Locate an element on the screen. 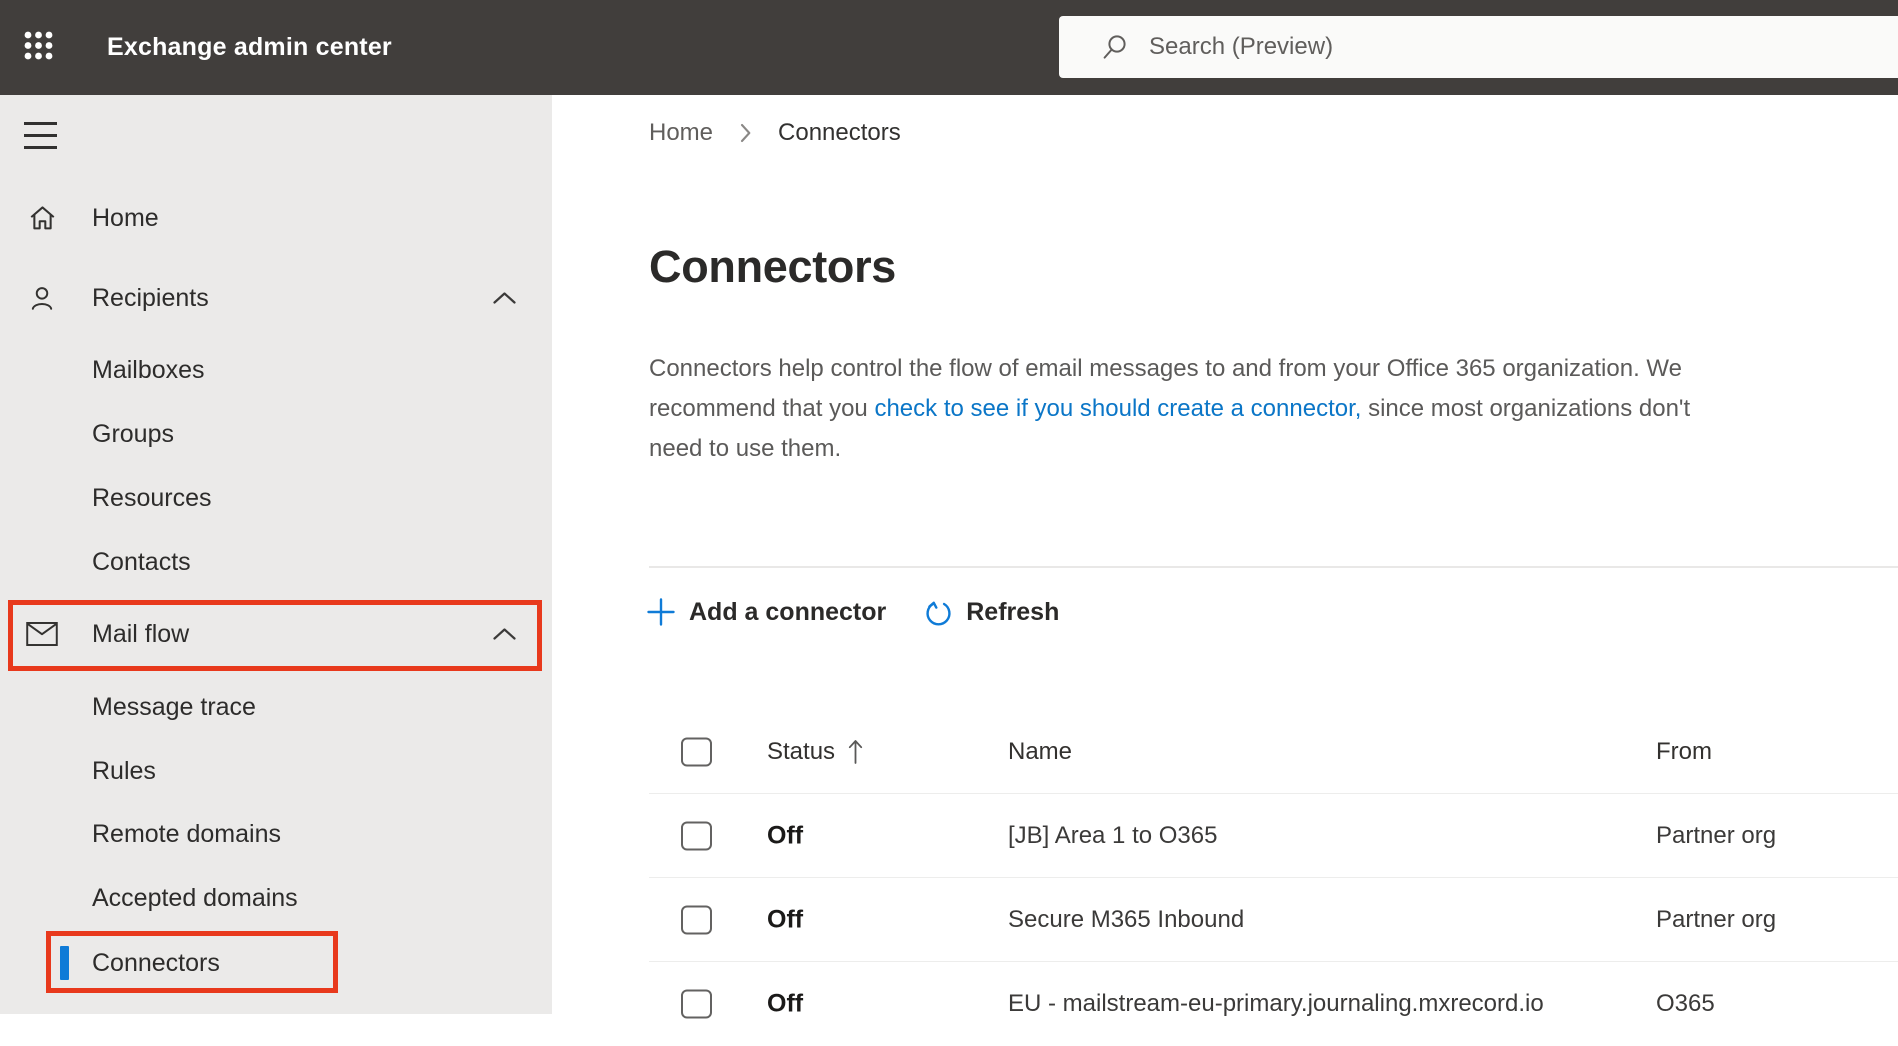 The height and width of the screenshot is (1046, 1898). sidebar-item-resources: Resources is located at coordinates (276, 498).